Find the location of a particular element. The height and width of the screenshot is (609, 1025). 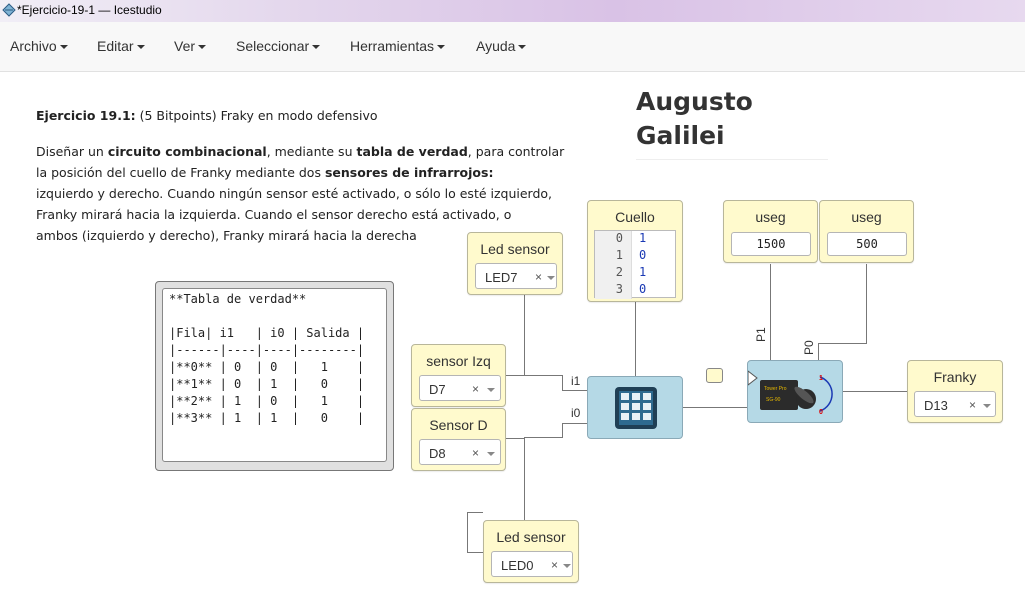

row-address: 0 is located at coordinates (619, 238).